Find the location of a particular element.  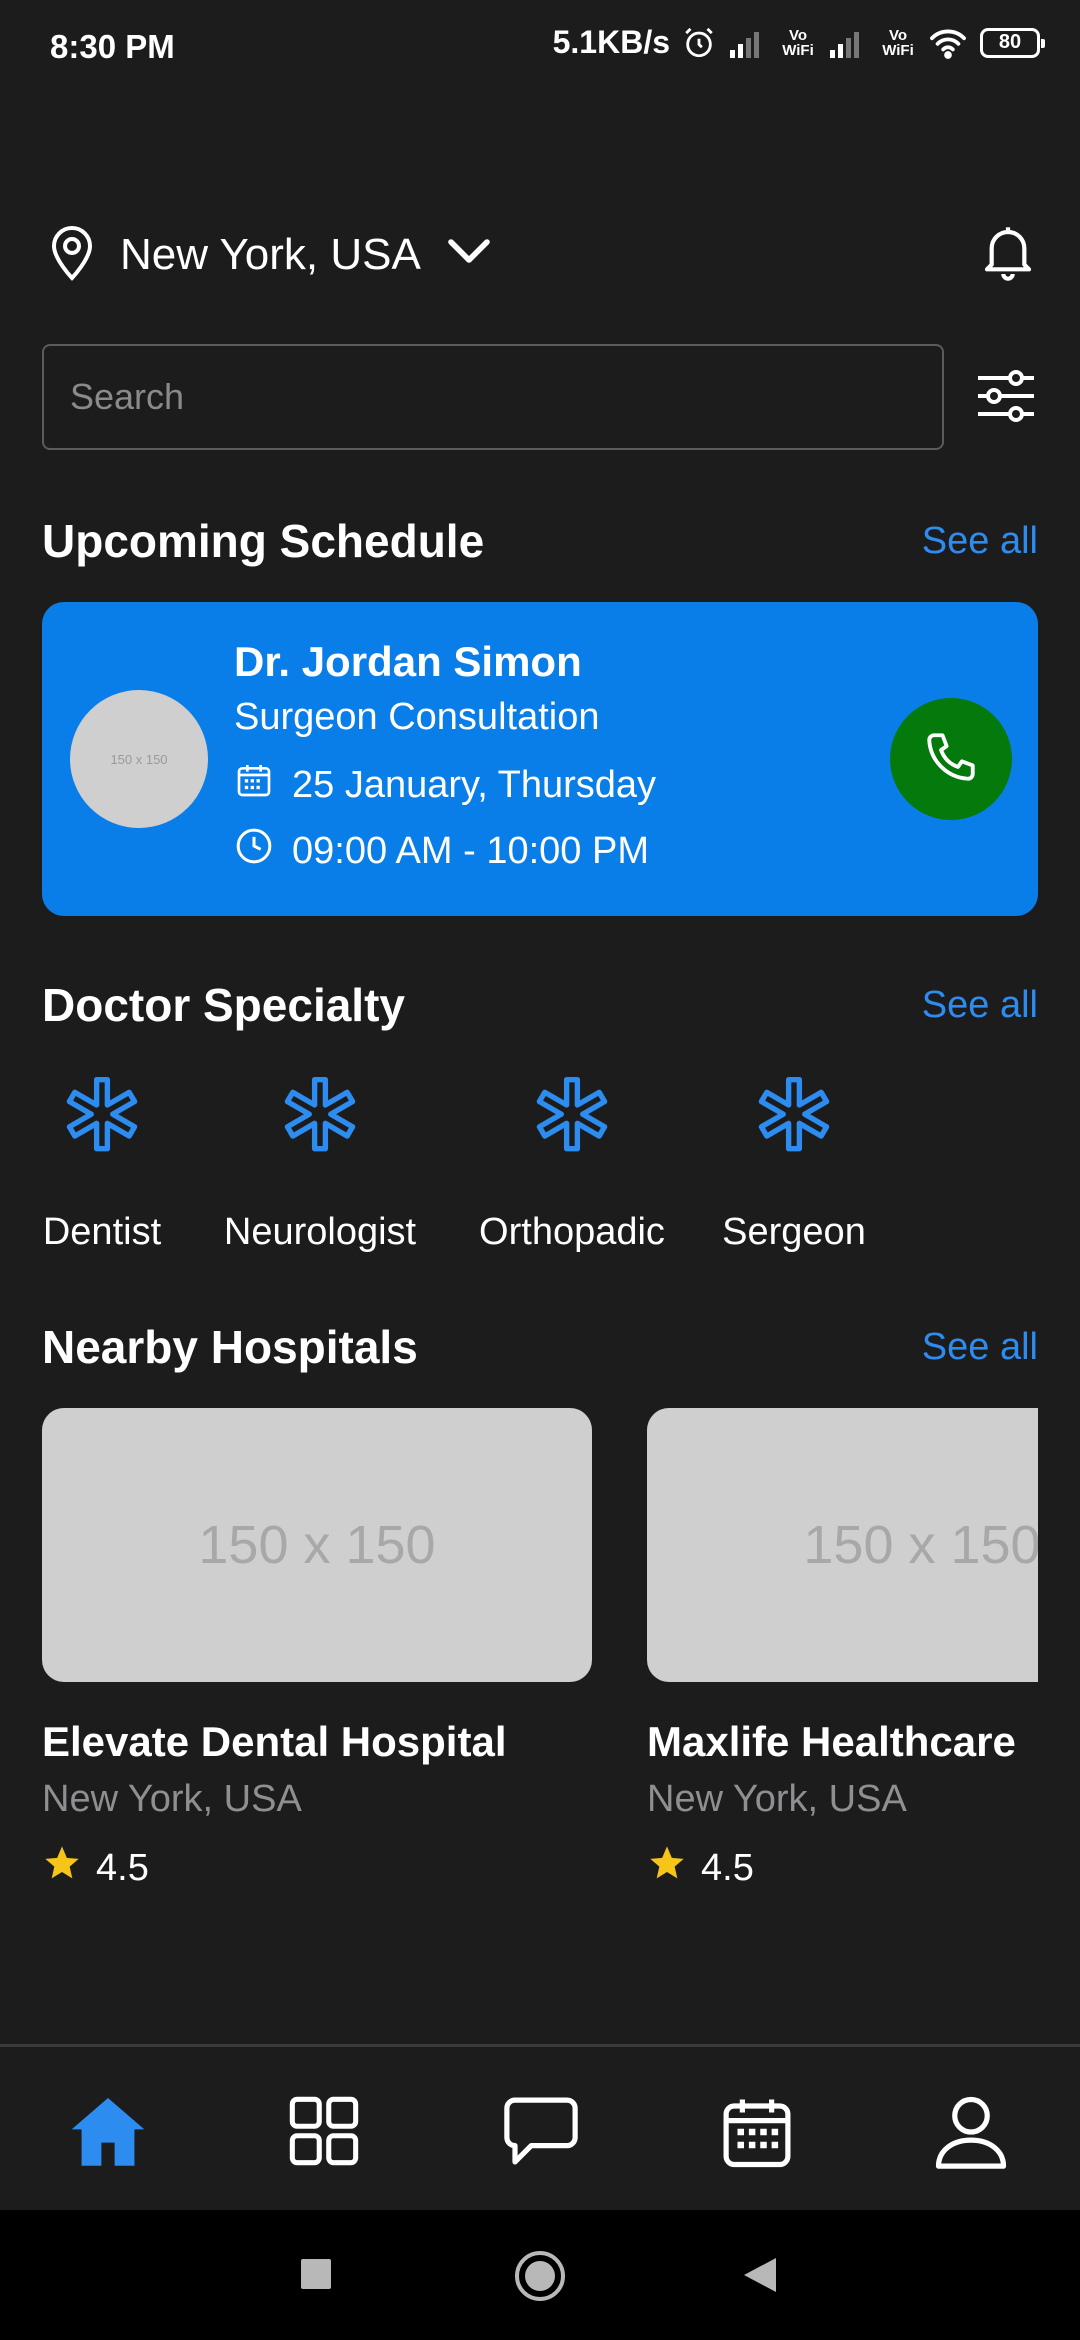

status-time: 8:30 PM is located at coordinates (112, 46).